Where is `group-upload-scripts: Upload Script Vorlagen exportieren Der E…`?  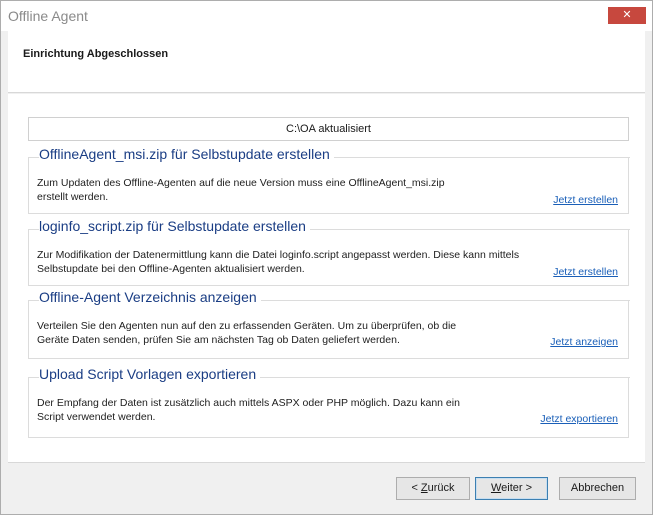
group-upload-scripts: Upload Script Vorlagen exportieren Der E… is located at coordinates (329, 402).